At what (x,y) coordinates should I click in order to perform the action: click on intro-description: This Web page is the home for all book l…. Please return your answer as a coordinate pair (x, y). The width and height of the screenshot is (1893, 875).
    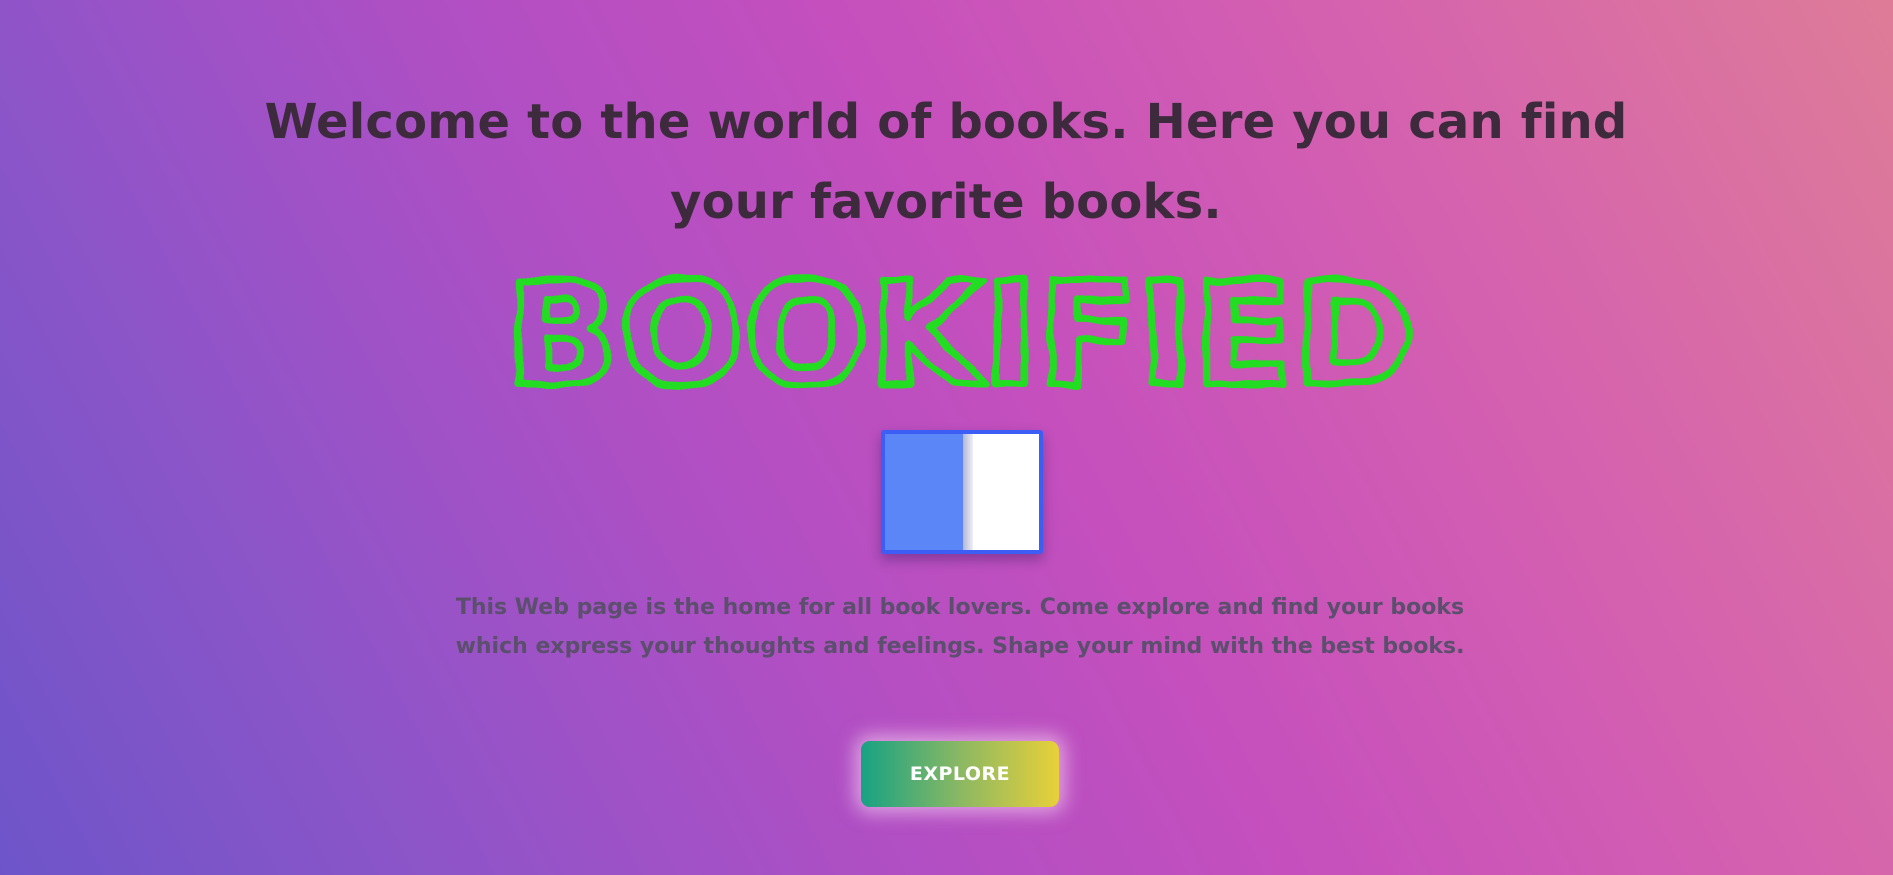
    Looking at the image, I should click on (960, 627).